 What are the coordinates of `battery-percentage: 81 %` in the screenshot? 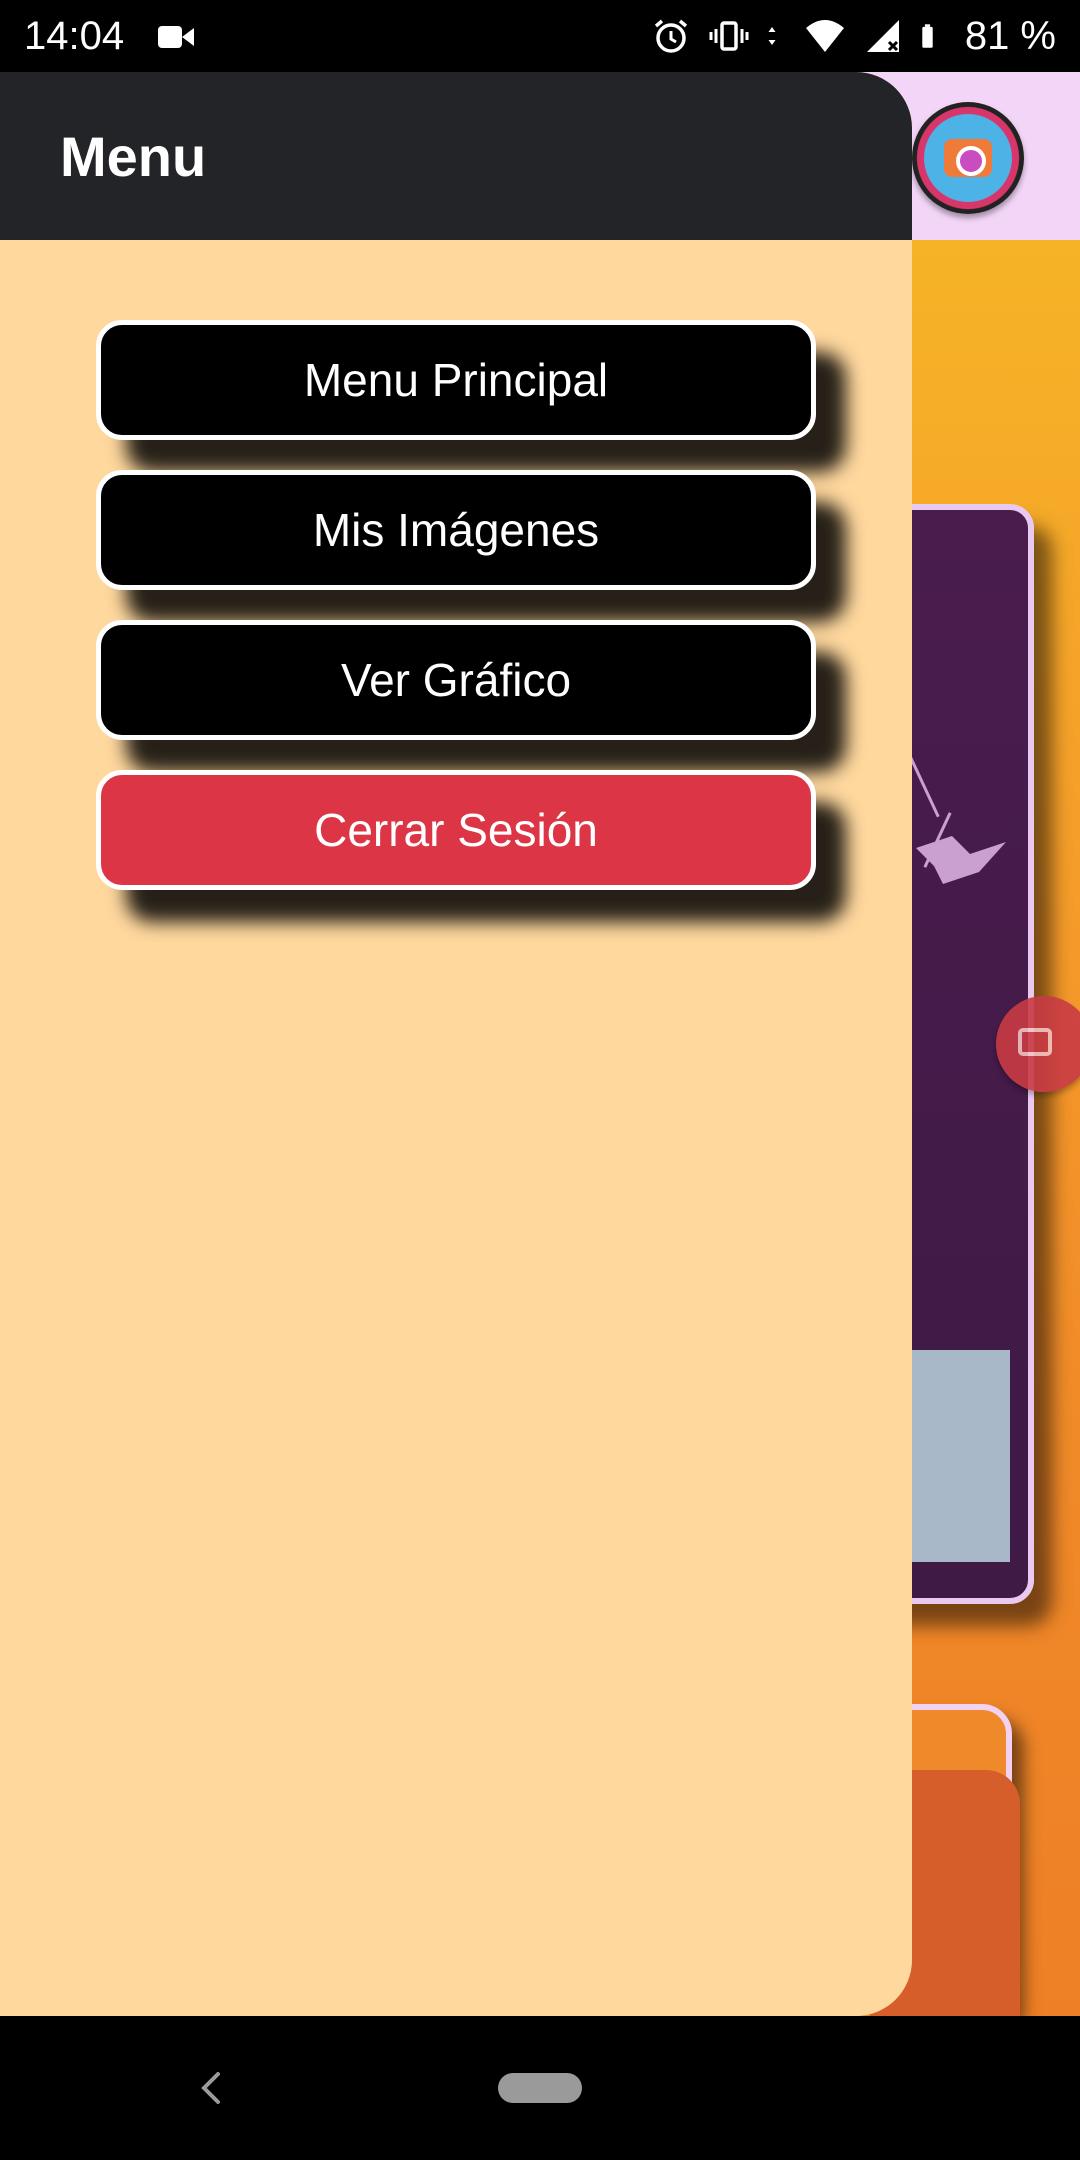 It's located at (1010, 35).